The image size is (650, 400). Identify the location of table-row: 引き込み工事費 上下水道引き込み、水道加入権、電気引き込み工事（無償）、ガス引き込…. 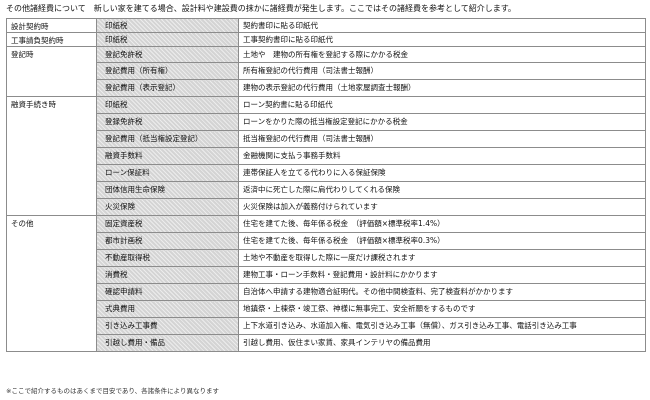
(326, 326).